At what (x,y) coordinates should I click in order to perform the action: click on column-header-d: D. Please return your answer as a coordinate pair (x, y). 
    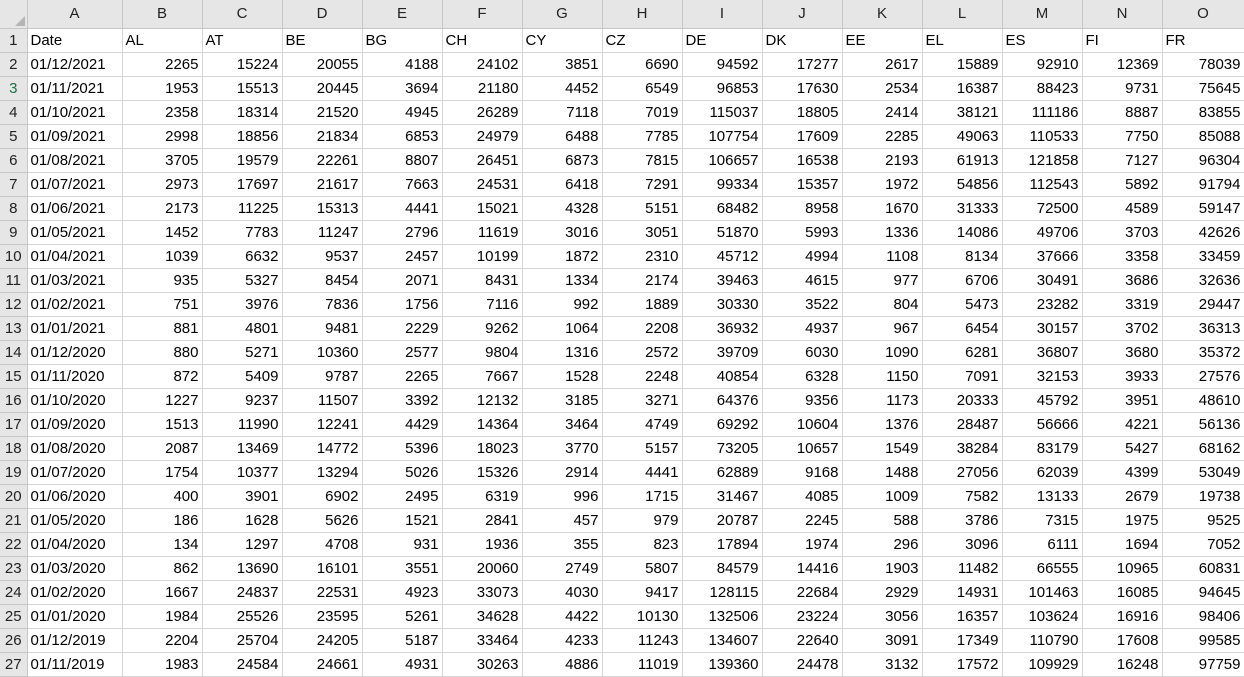
    Looking at the image, I should click on (322, 14).